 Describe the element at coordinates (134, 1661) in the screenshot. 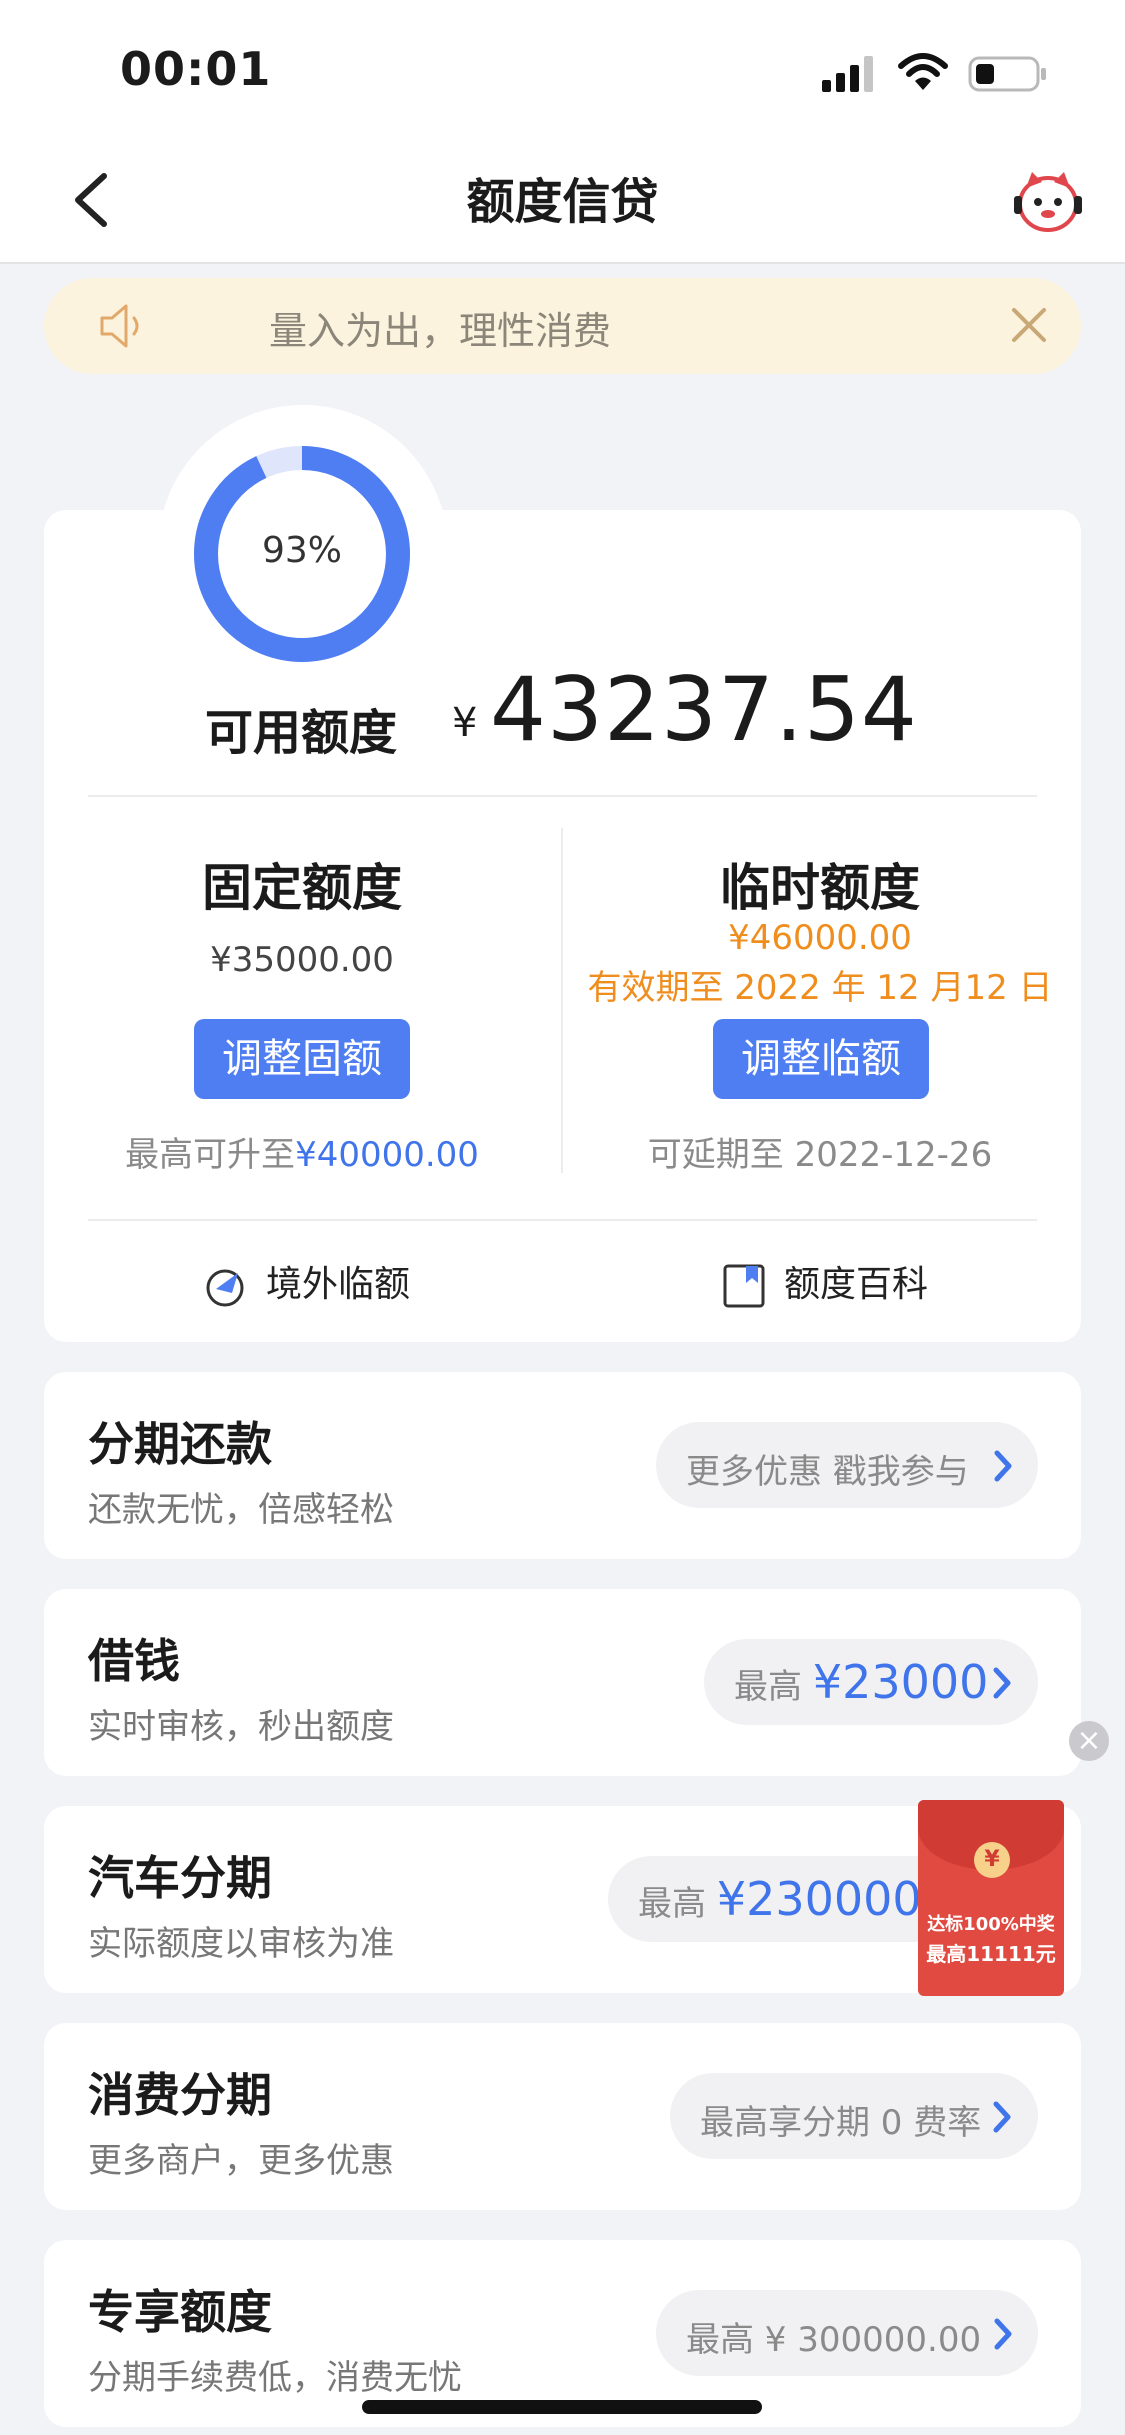

I see `row-title: 借钱` at that location.